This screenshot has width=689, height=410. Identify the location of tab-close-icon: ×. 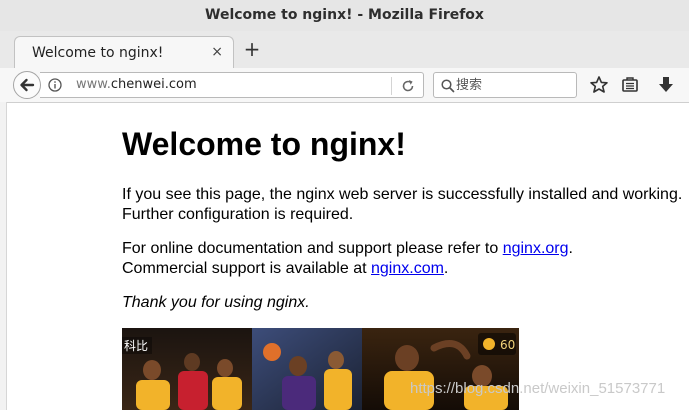
(217, 52).